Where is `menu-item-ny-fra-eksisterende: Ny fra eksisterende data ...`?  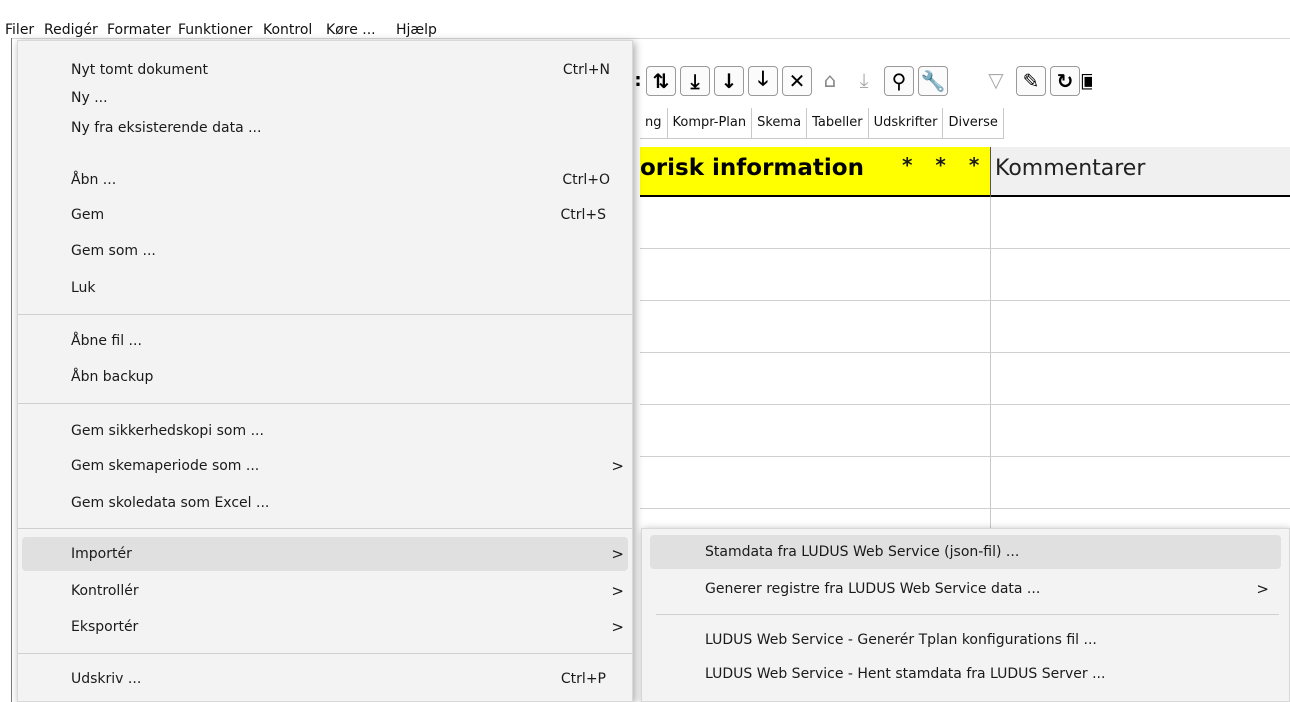 menu-item-ny-fra-eksisterende: Ny fra eksisterende data ... is located at coordinates (325, 128).